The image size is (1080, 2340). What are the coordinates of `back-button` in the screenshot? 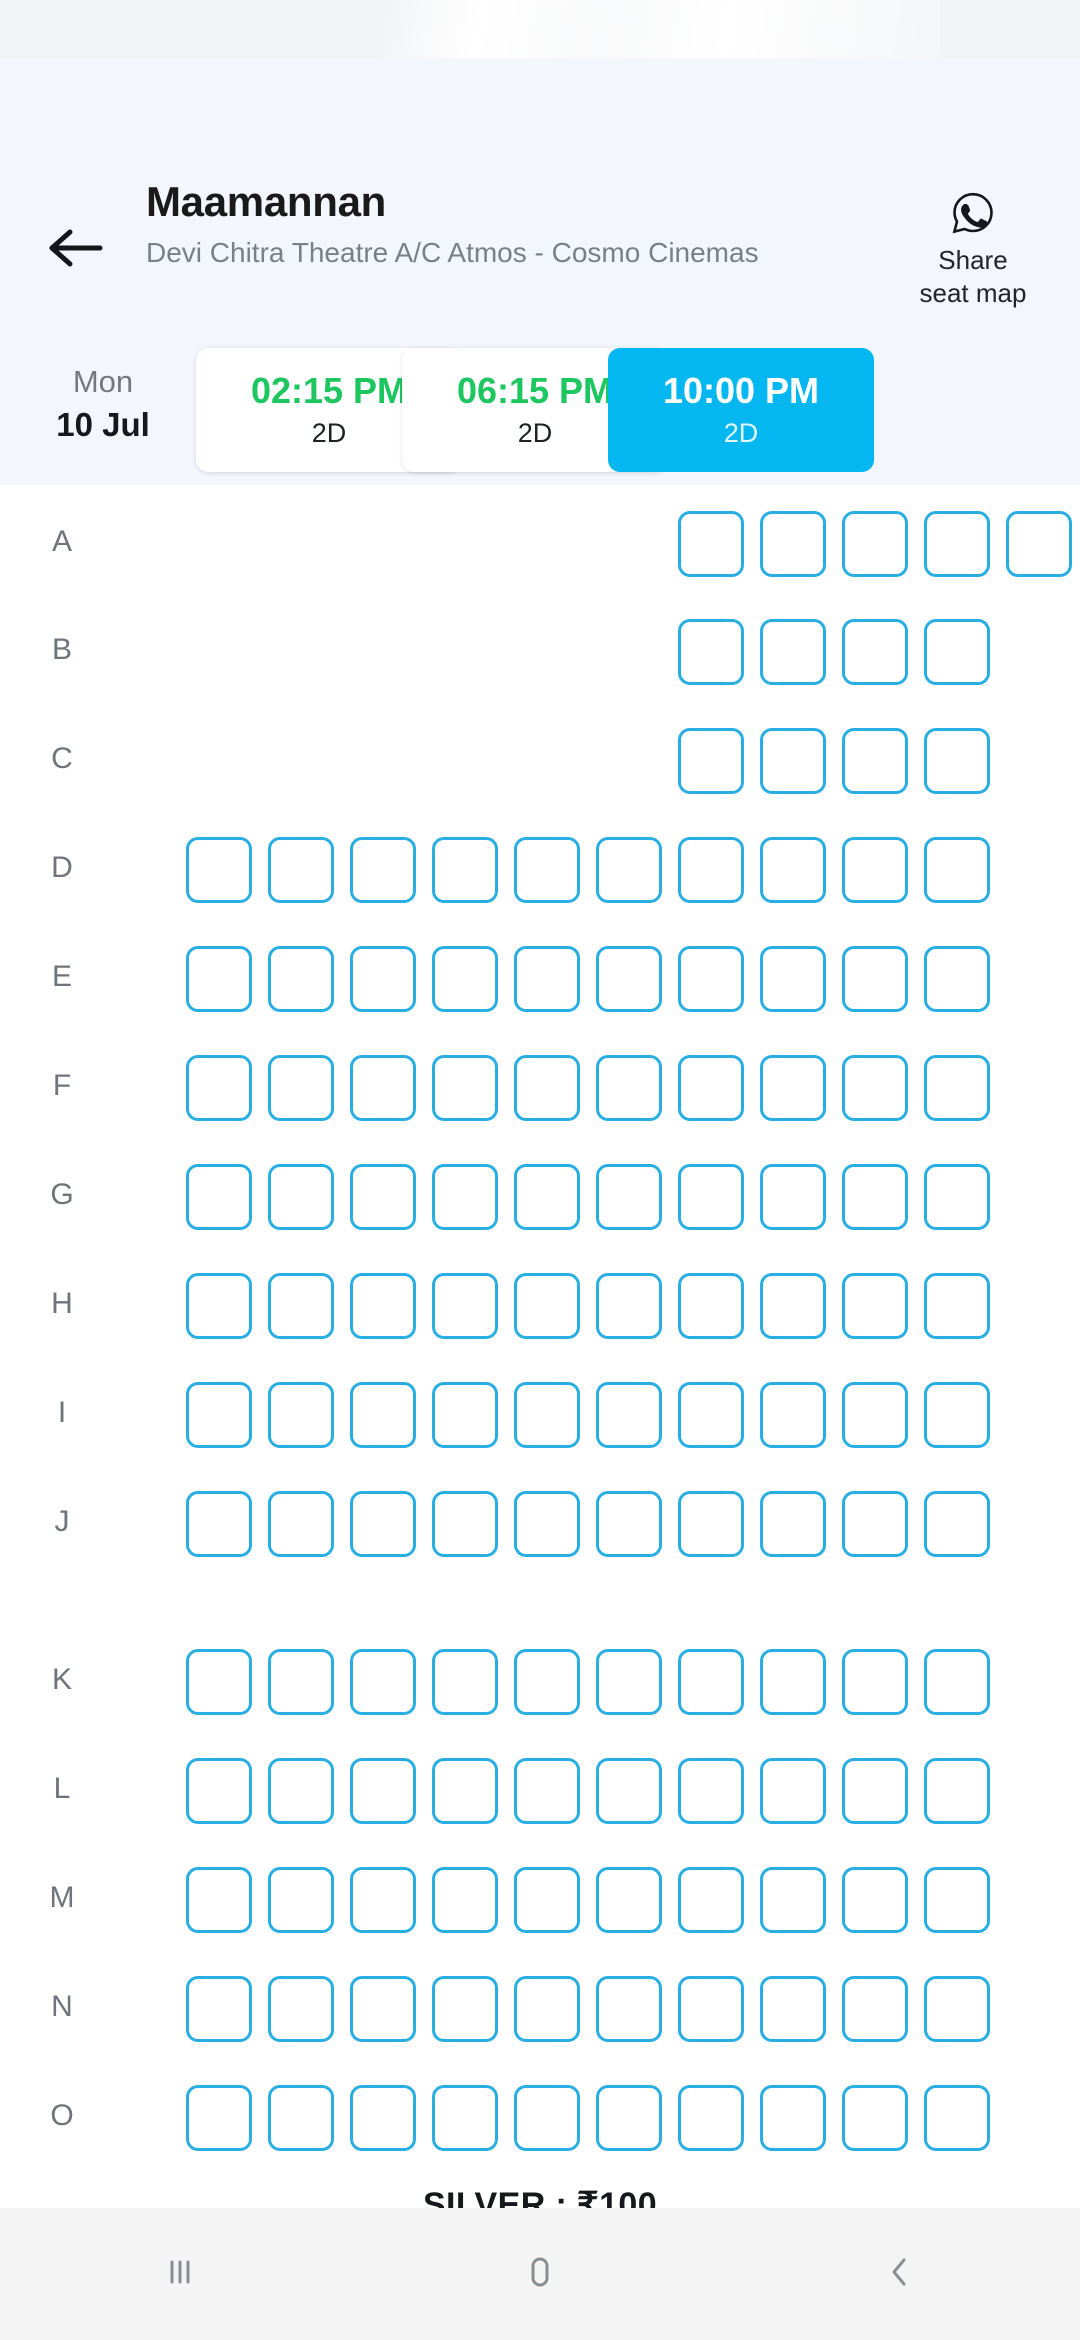 It's located at (900, 2274).